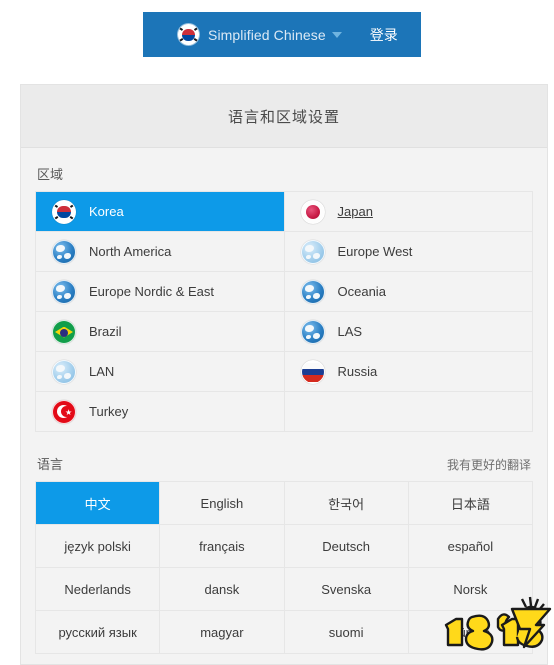 This screenshot has width=554, height=665. What do you see at coordinates (375, 251) in the screenshot?
I see `region-item-label: Europe West` at bounding box center [375, 251].